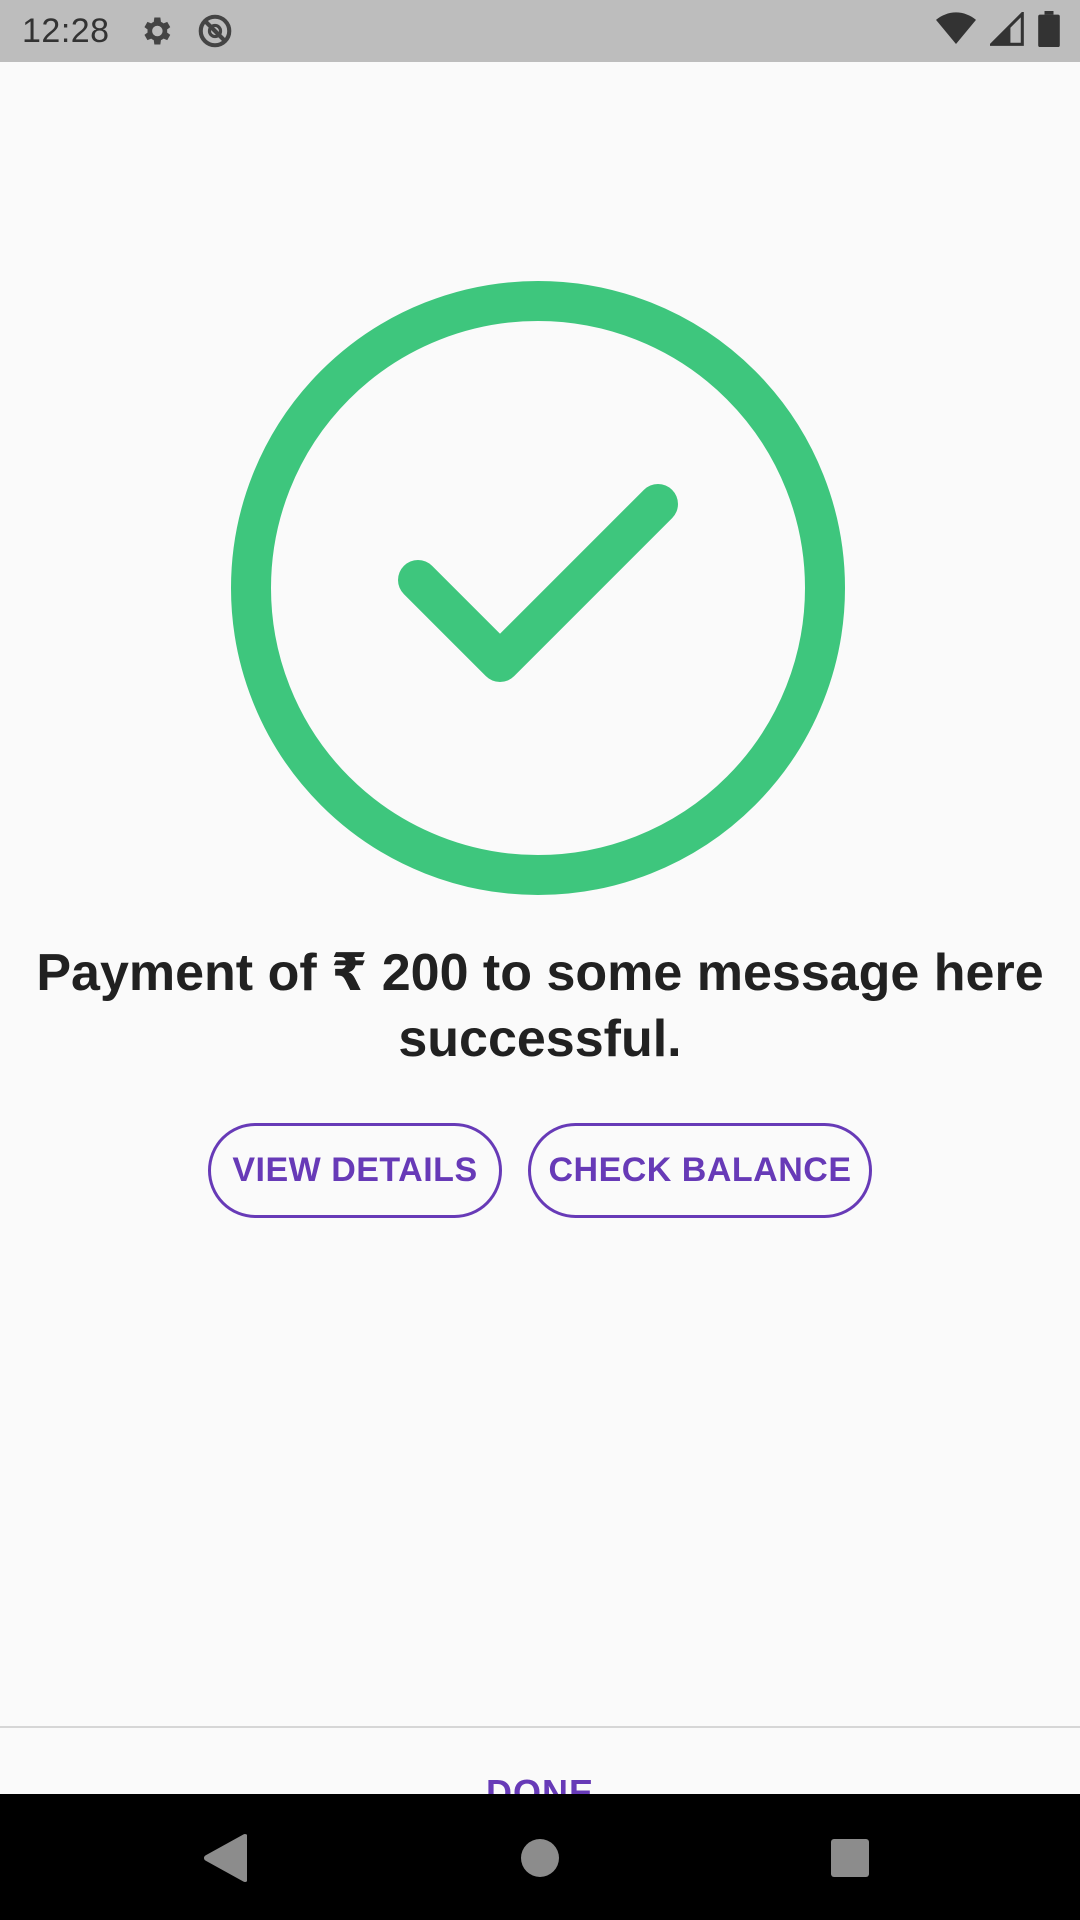  Describe the element at coordinates (1006, 30) in the screenshot. I see `cell-signal-icon` at that location.